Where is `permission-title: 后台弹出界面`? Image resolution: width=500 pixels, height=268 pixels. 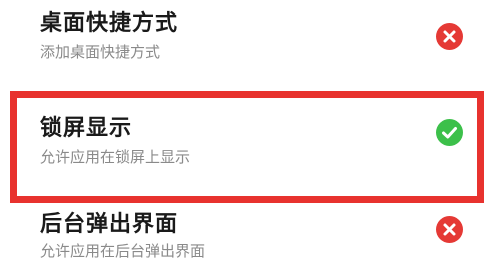 permission-title: 后台弹出界面 is located at coordinates (109, 224).